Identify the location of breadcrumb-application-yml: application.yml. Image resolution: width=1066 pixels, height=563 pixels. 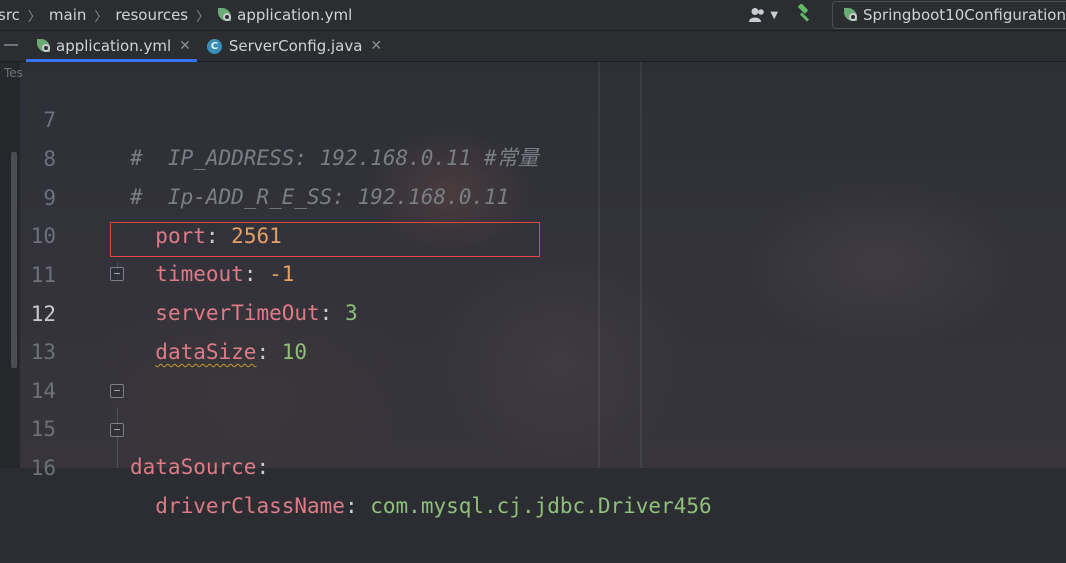
(294, 15).